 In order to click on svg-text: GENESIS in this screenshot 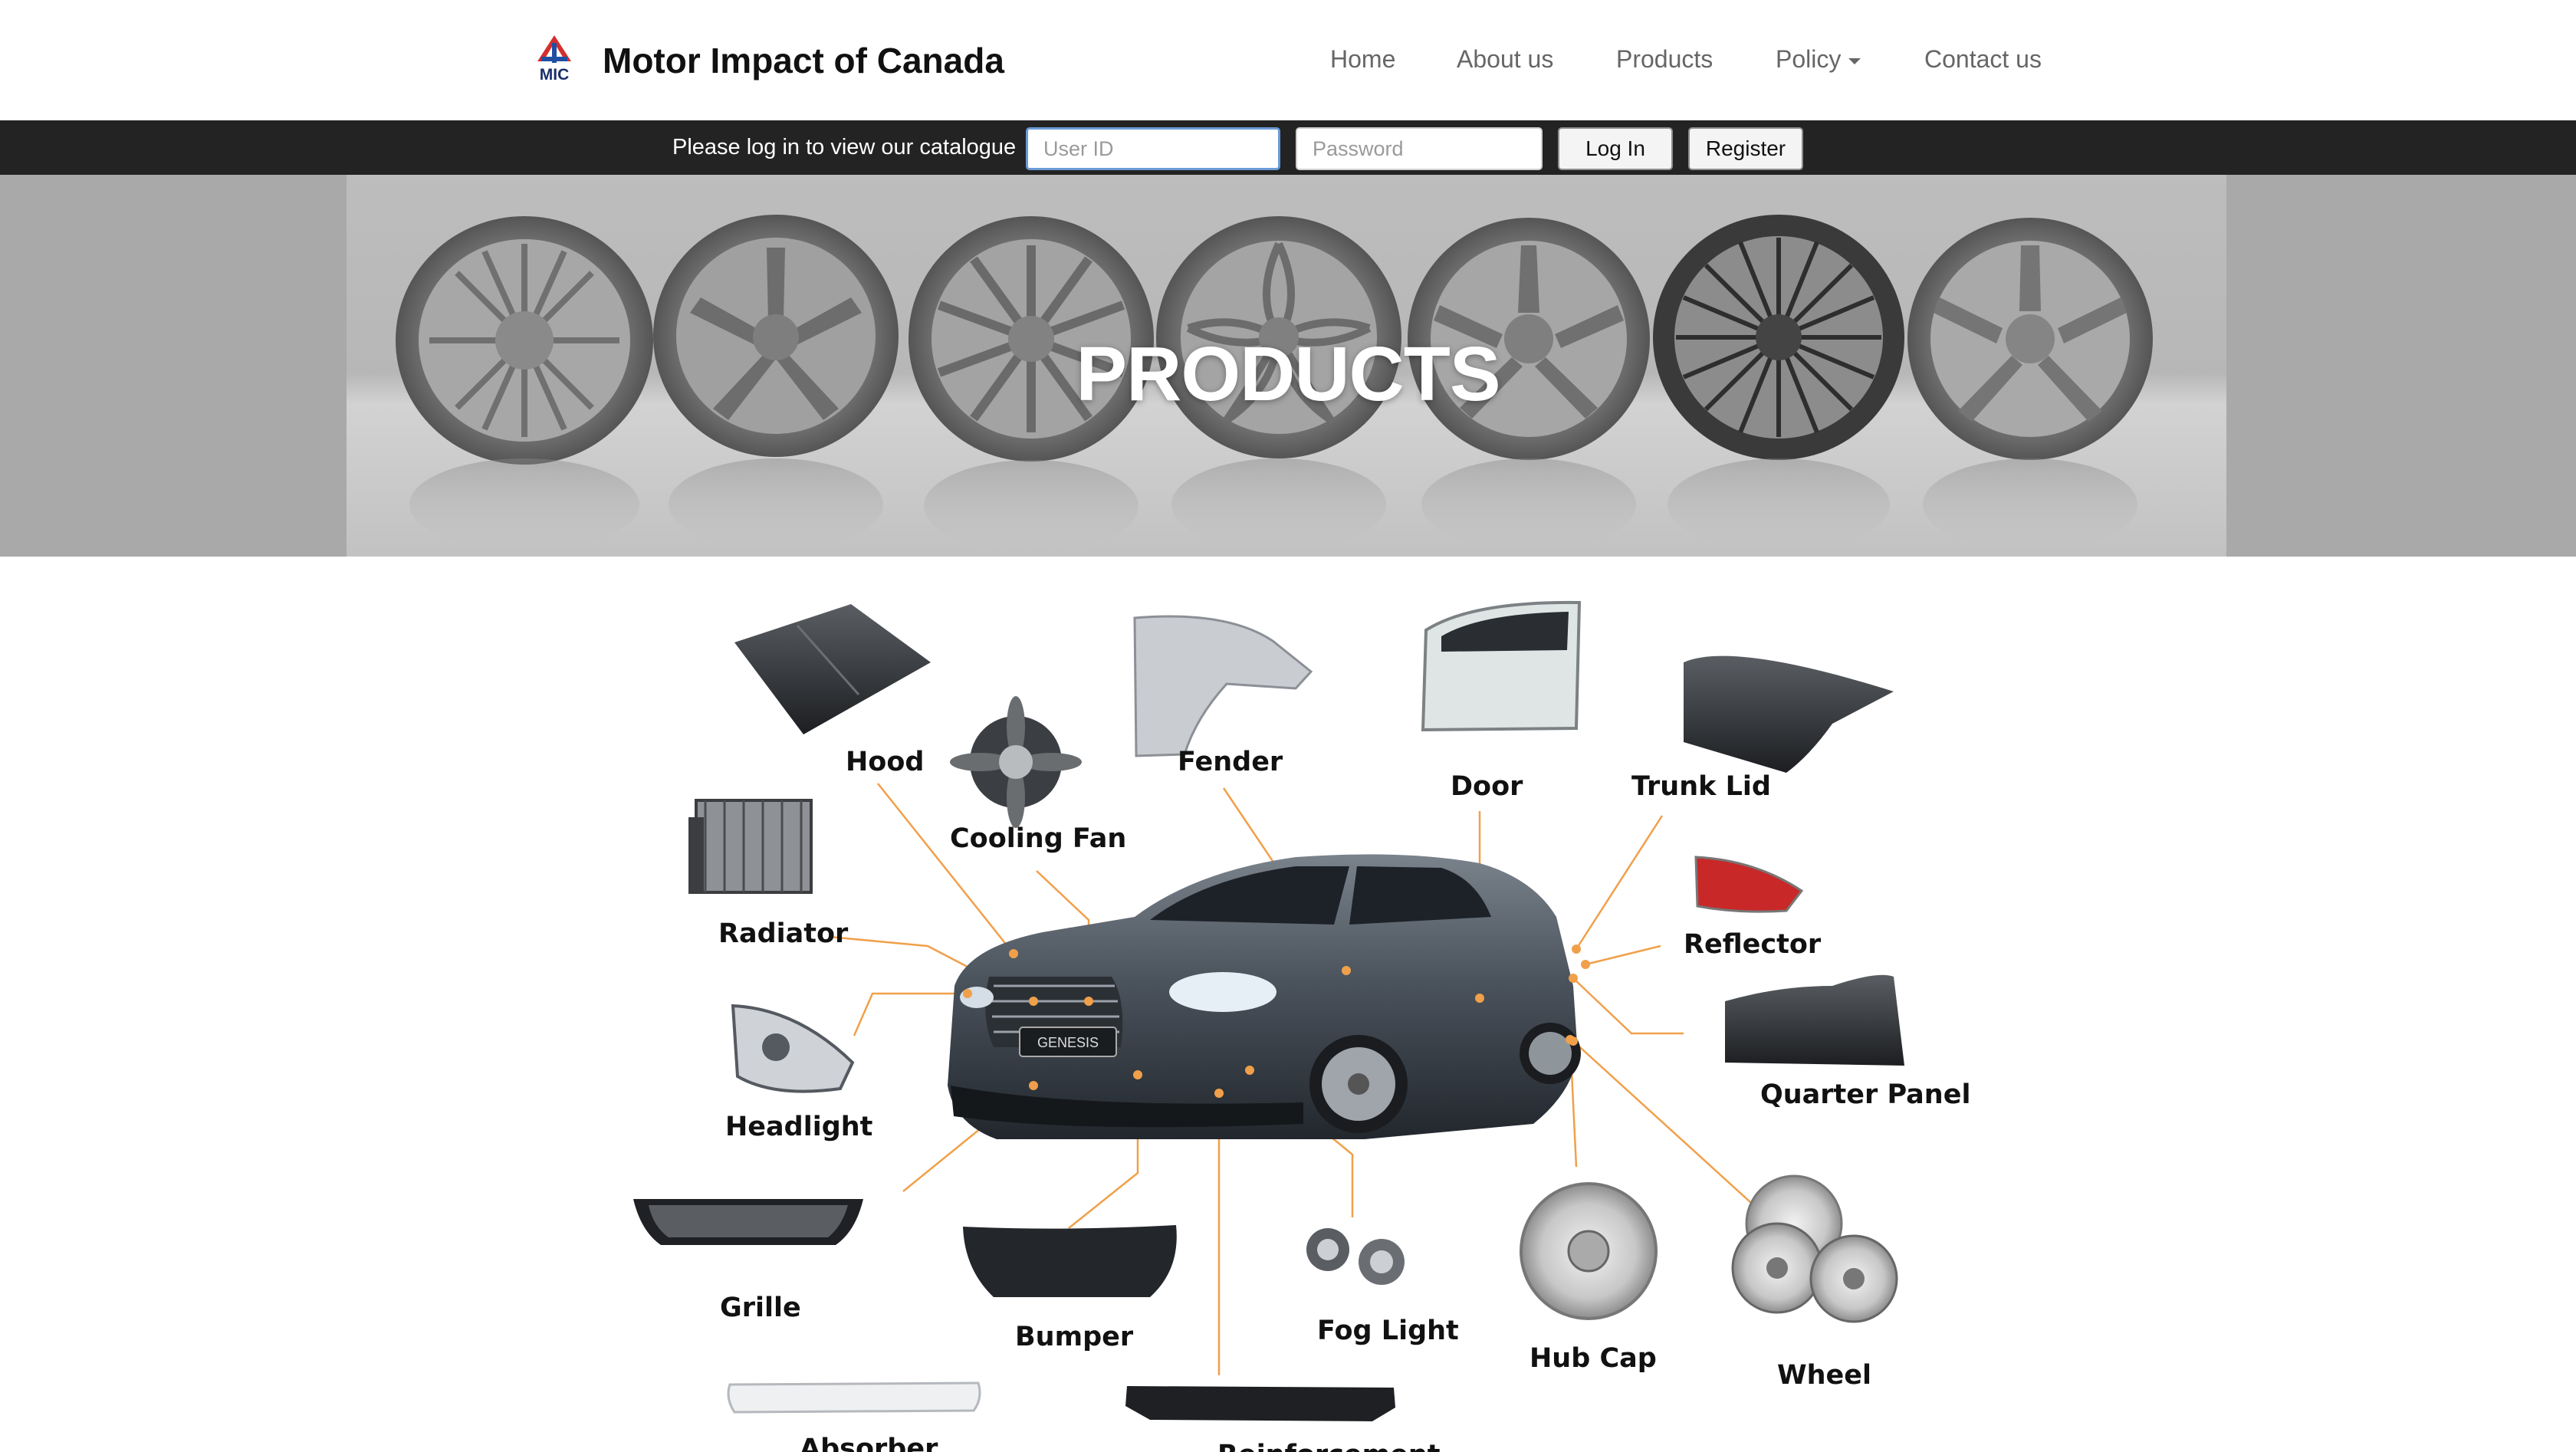, I will do `click(1068, 1042)`.